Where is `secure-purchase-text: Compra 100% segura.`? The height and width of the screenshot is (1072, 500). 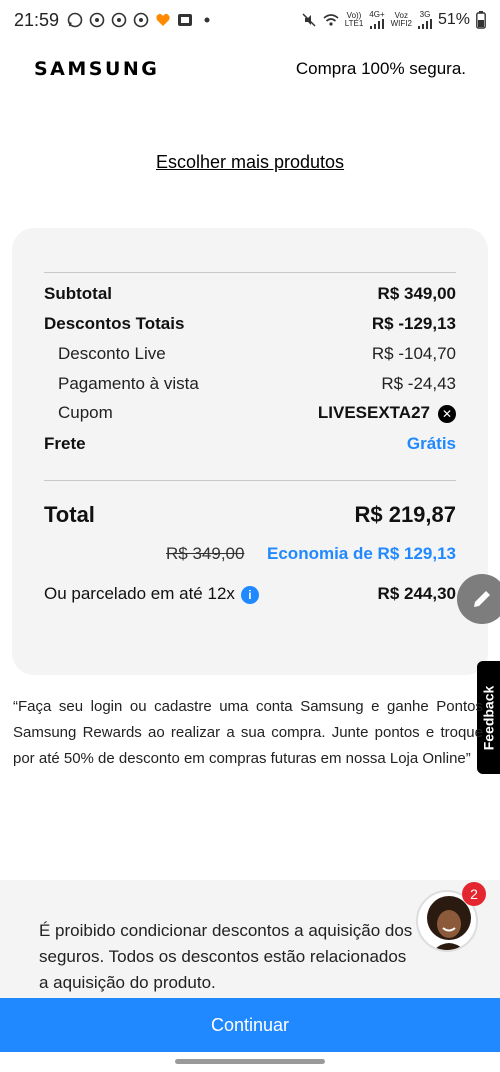
secure-purchase-text: Compra 100% segura. is located at coordinates (380, 68).